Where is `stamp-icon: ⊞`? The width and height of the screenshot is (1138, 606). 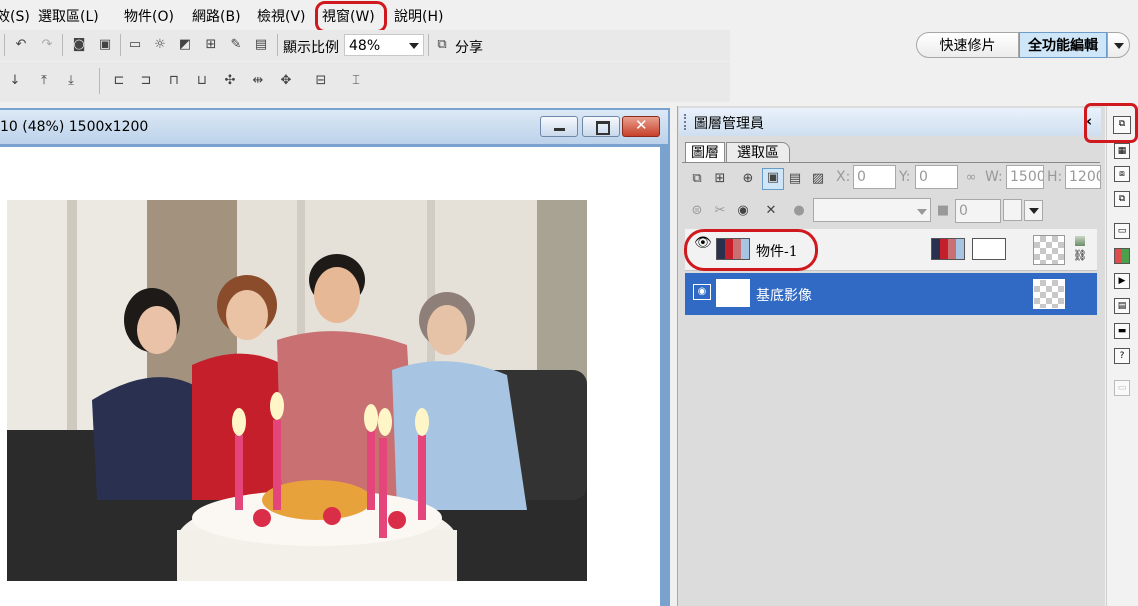 stamp-icon: ⊞ is located at coordinates (211, 45).